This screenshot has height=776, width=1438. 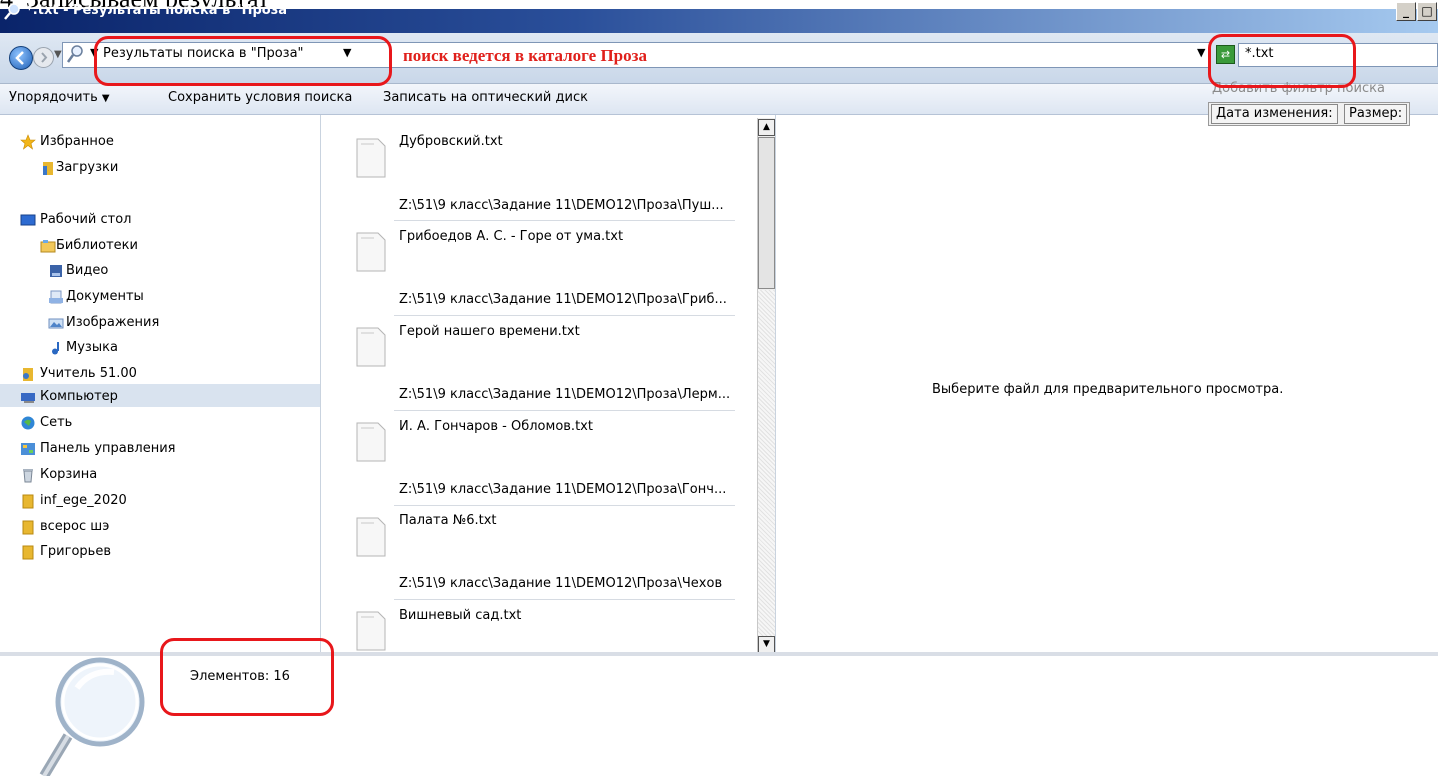 I want to click on nav-control-panel-label: Панель управления, so click(x=108, y=448).